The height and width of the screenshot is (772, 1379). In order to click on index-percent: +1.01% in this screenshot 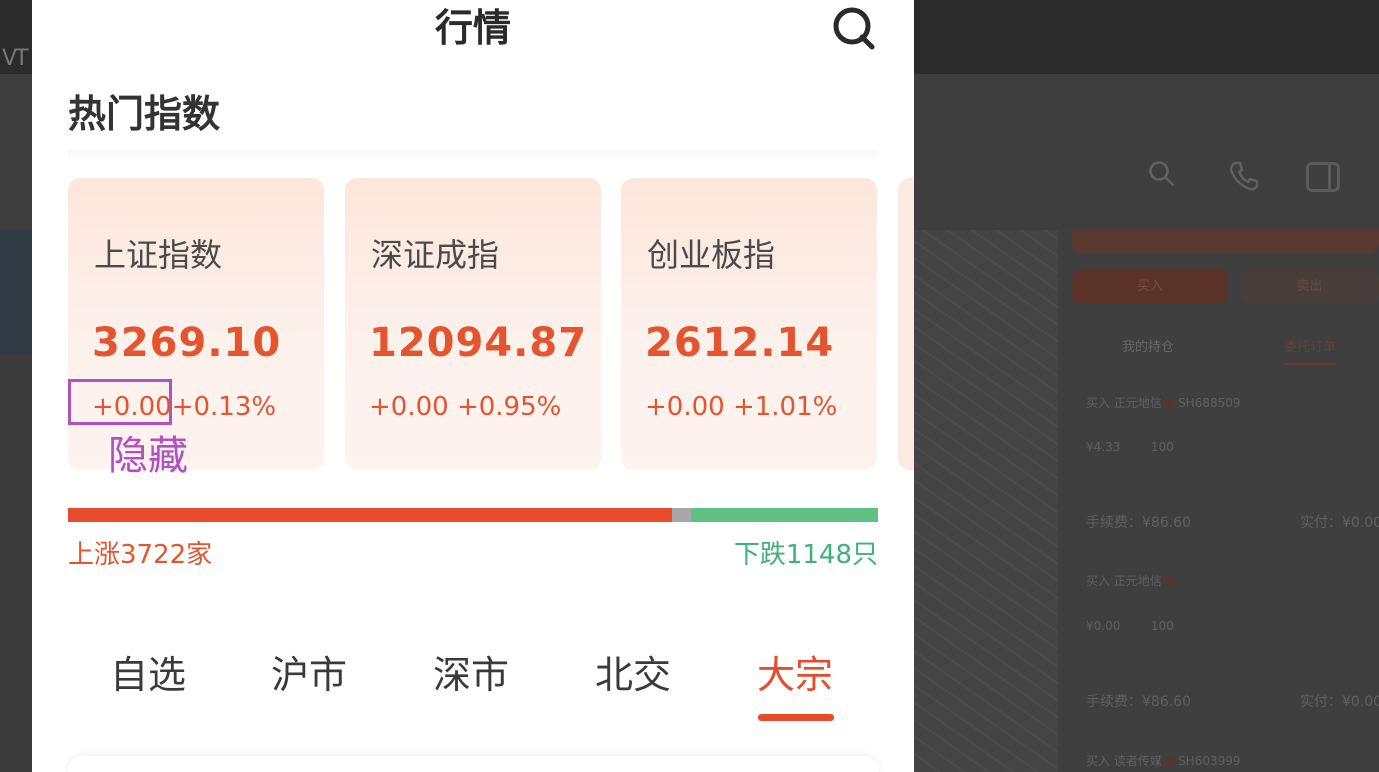, I will do `click(785, 407)`.